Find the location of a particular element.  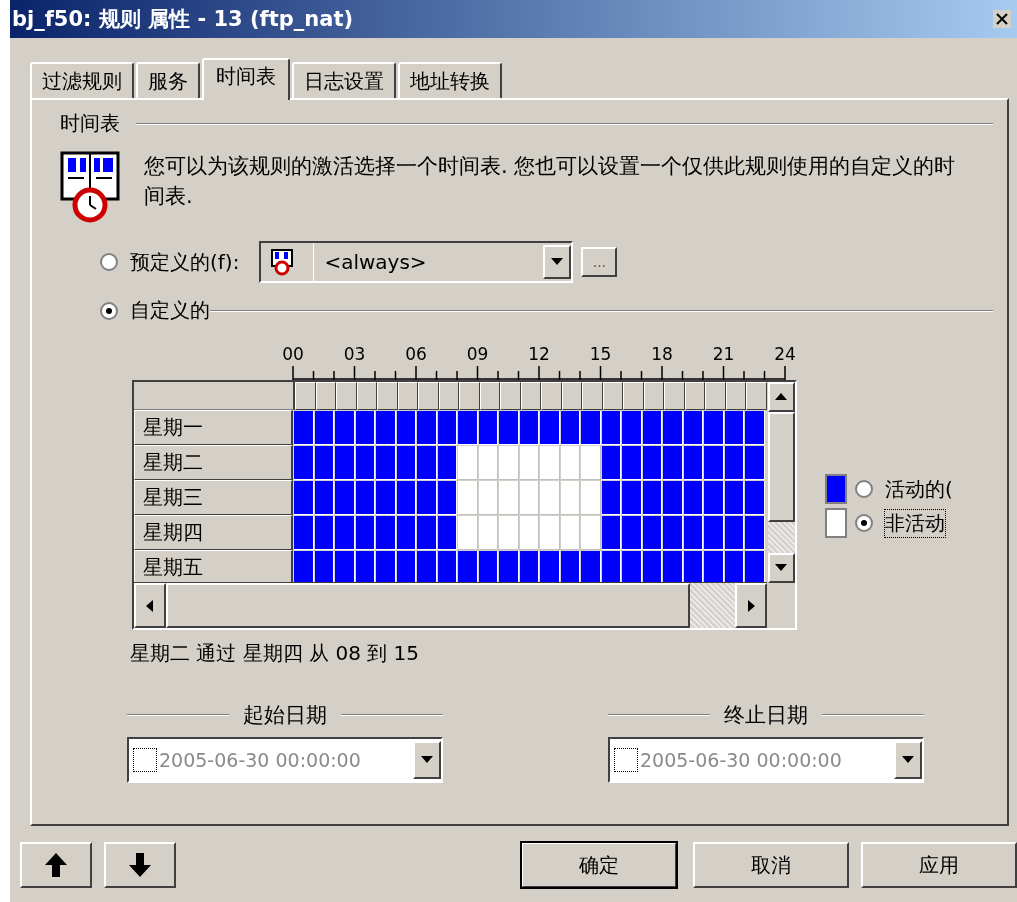

date-group-label: 终止日期 is located at coordinates (766, 715).